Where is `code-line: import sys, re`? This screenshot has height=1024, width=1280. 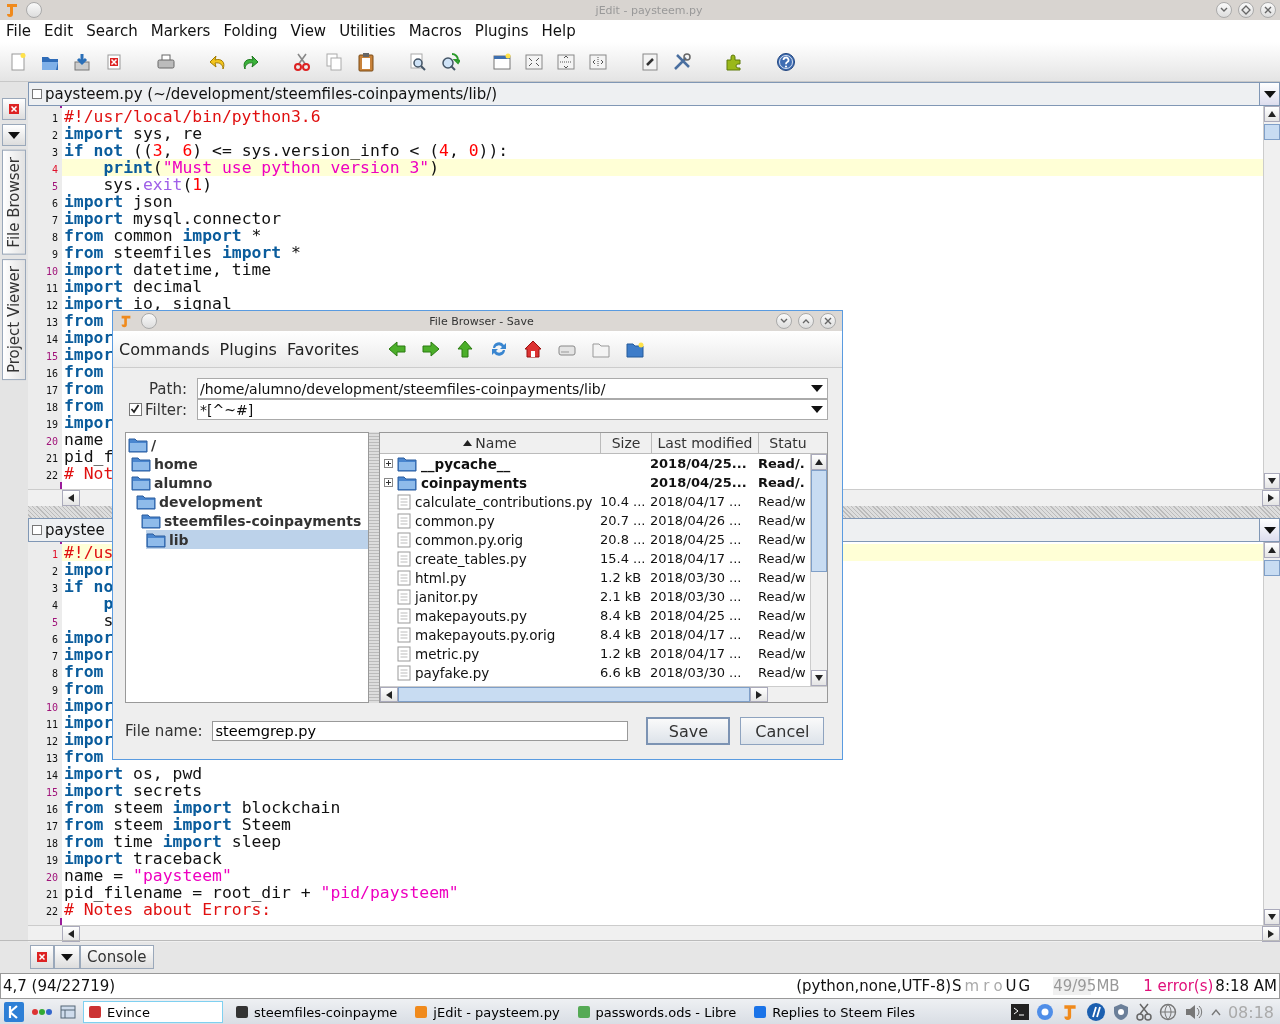
code-line: import sys, re is located at coordinates (133, 133).